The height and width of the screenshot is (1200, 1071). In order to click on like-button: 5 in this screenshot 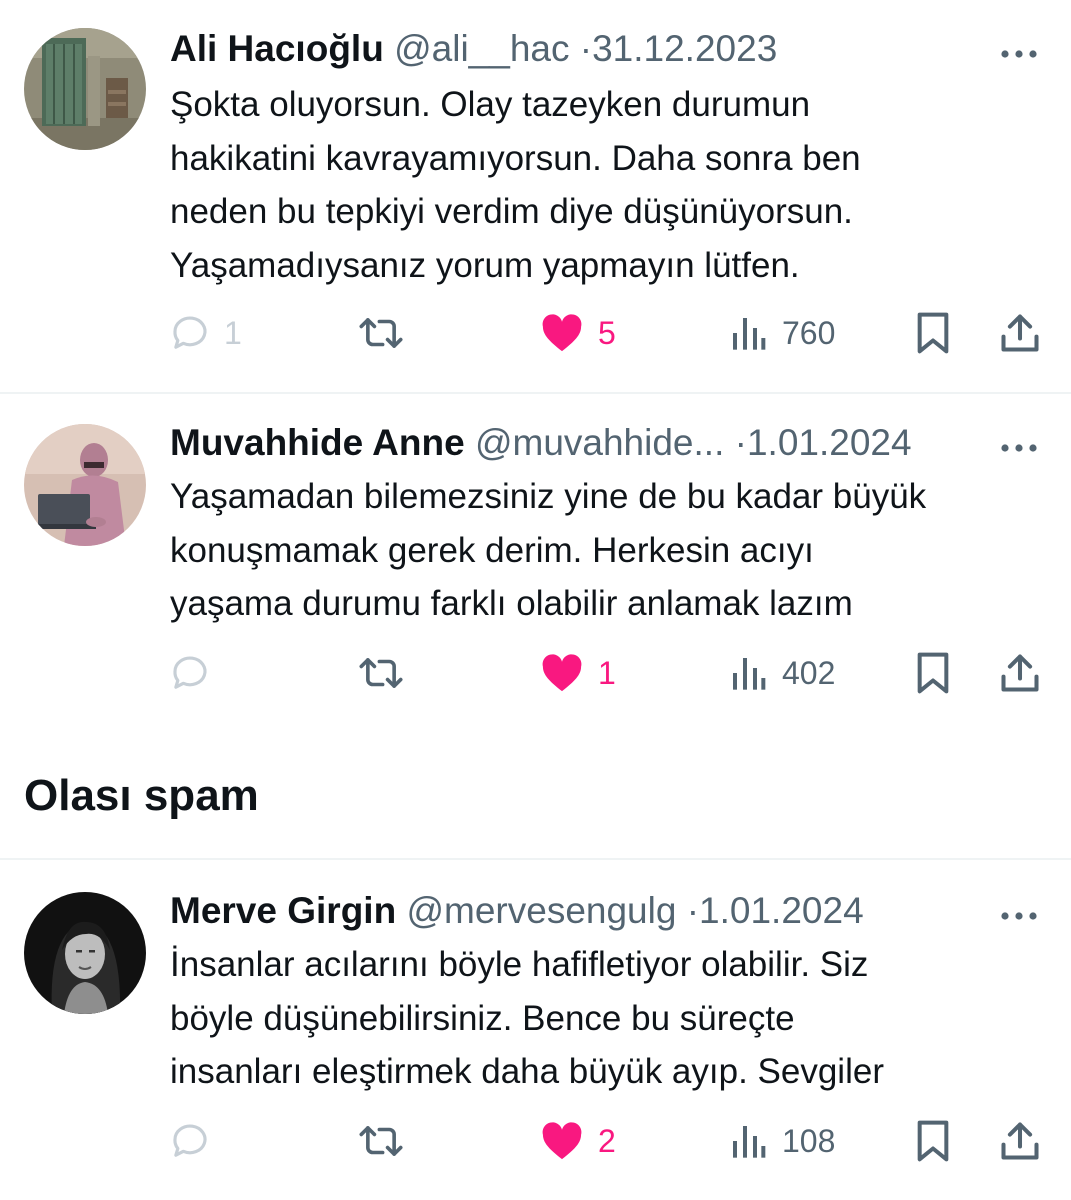, I will do `click(578, 333)`.